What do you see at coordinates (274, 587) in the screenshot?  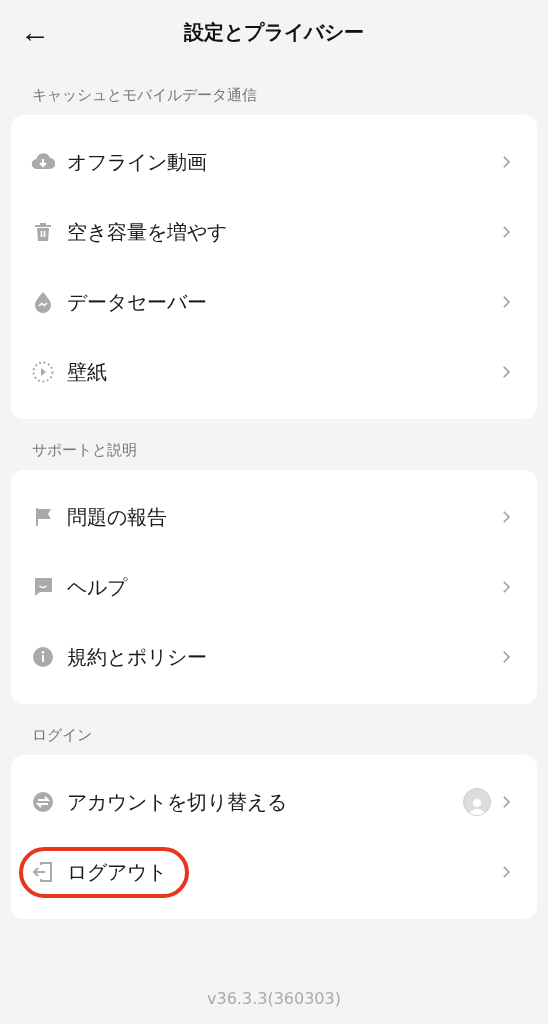 I see `setting-row: ヘルプ` at bounding box center [274, 587].